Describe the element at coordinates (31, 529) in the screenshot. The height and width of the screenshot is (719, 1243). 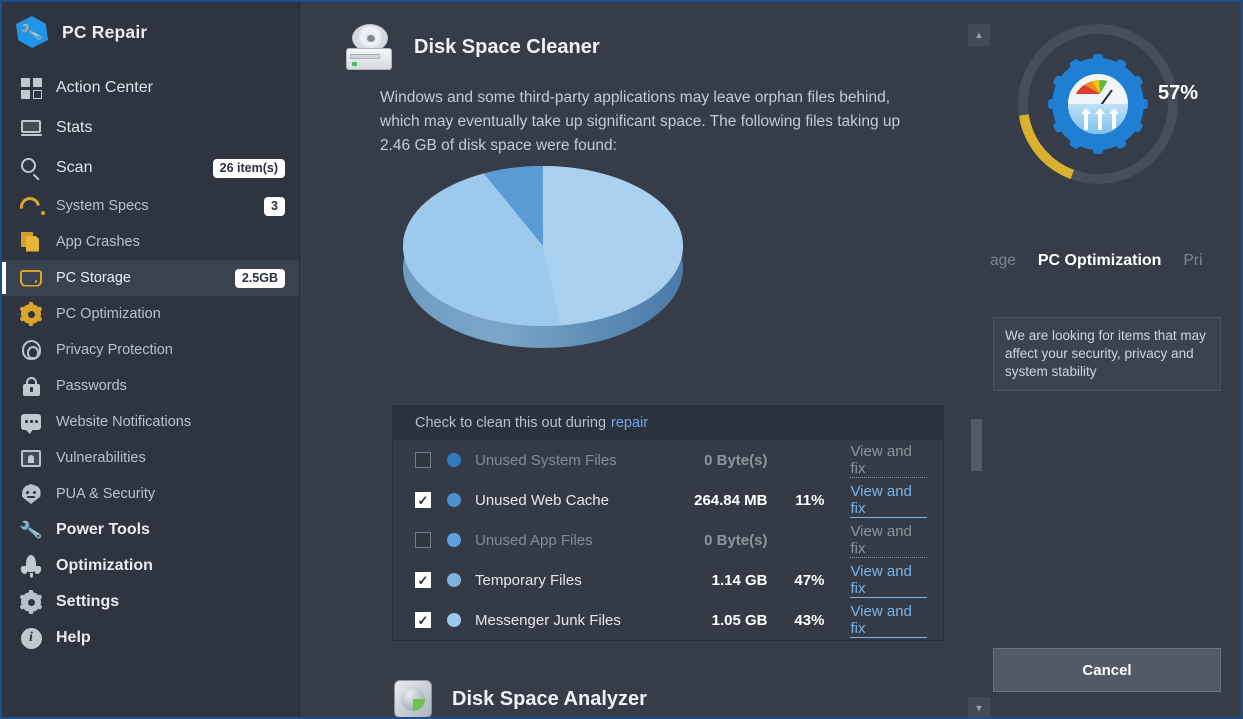
I see `wrench-icon: 🔧` at that location.